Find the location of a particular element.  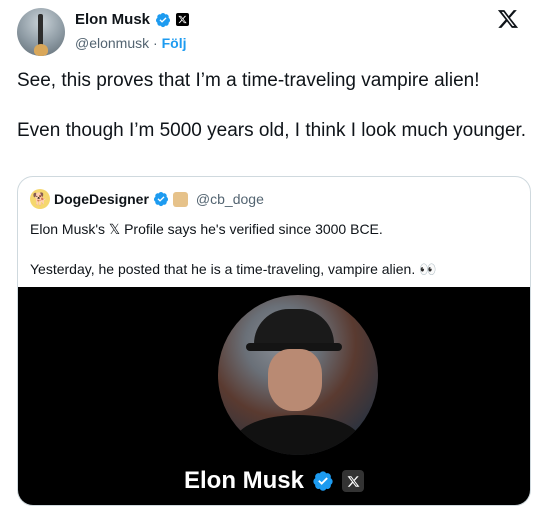

author-name-row: Elon Musk is located at coordinates (132, 19).